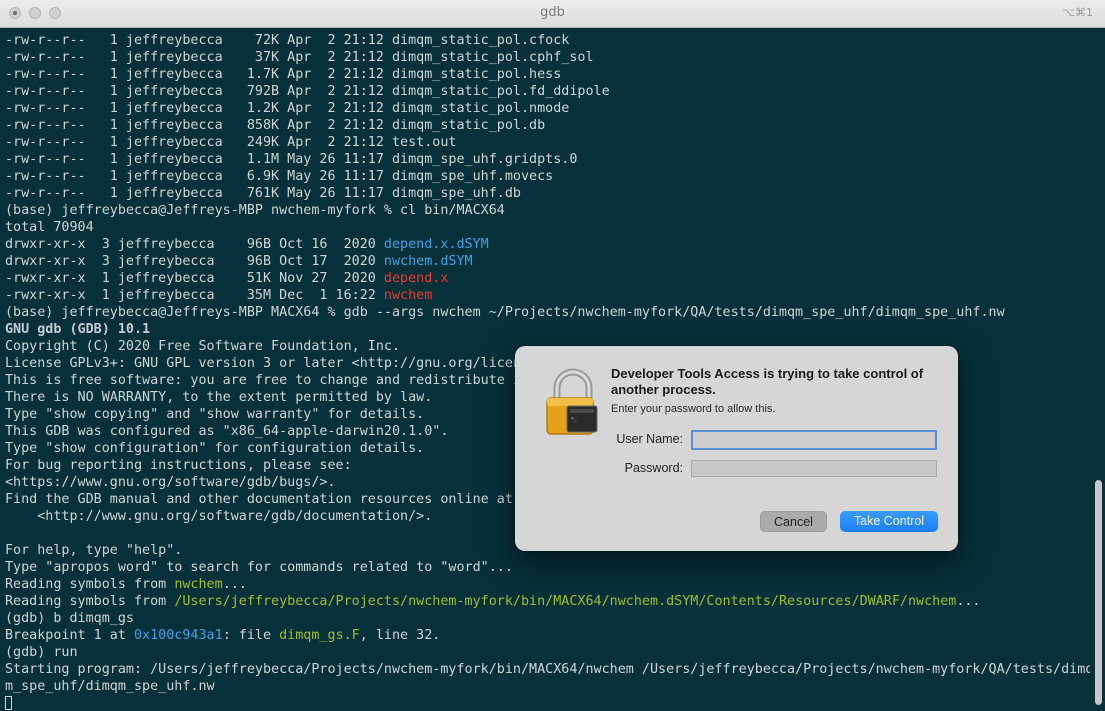 The height and width of the screenshot is (711, 1105). I want to click on terminal-text: For help, type "help"., so click(94, 550).